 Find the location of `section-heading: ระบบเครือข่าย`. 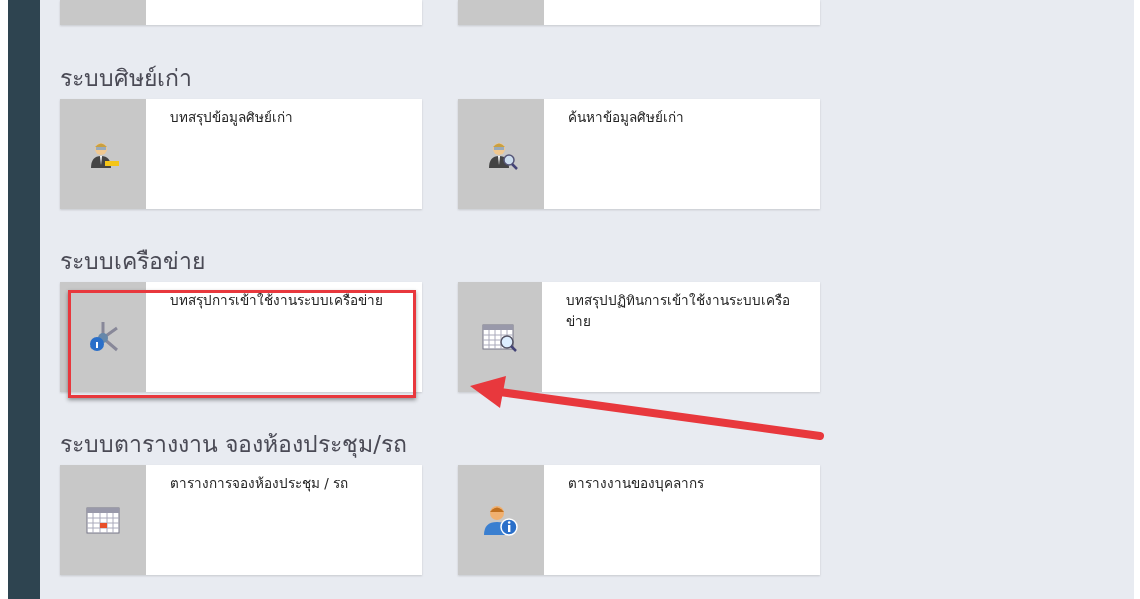

section-heading: ระบบเครือข่าย is located at coordinates (133, 261).